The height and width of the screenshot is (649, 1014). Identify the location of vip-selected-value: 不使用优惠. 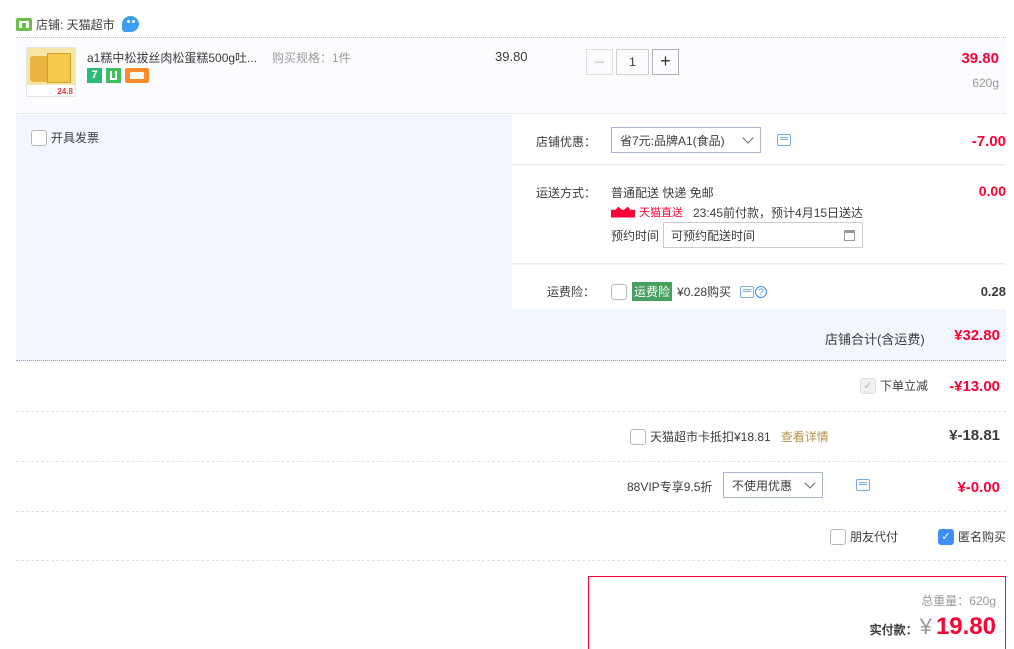
(762, 485).